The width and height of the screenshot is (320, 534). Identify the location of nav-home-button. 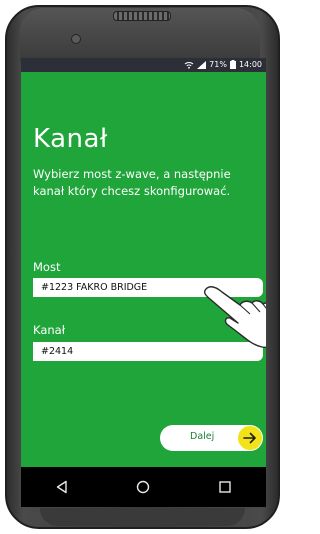
(143, 487).